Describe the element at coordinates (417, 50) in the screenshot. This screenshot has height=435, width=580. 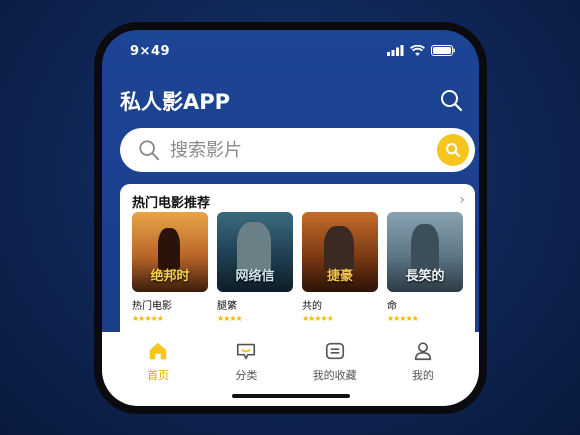
I see `wifi-icon` at that location.